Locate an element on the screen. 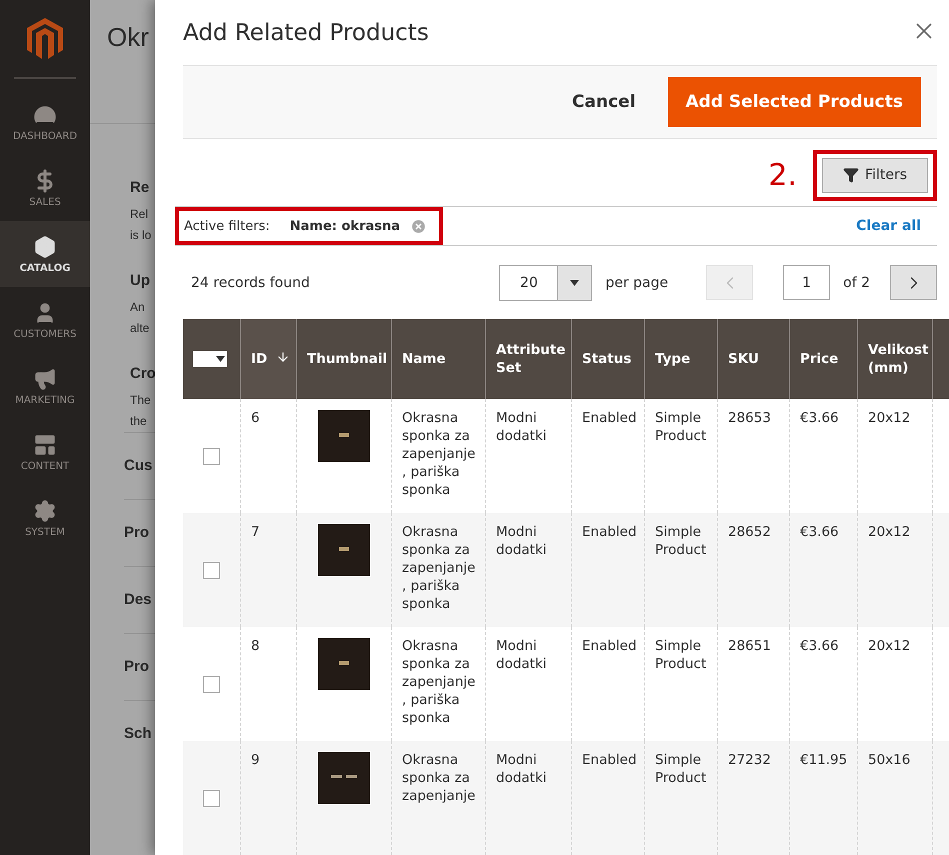 The height and width of the screenshot is (855, 949). section-heading: Cro is located at coordinates (143, 373).